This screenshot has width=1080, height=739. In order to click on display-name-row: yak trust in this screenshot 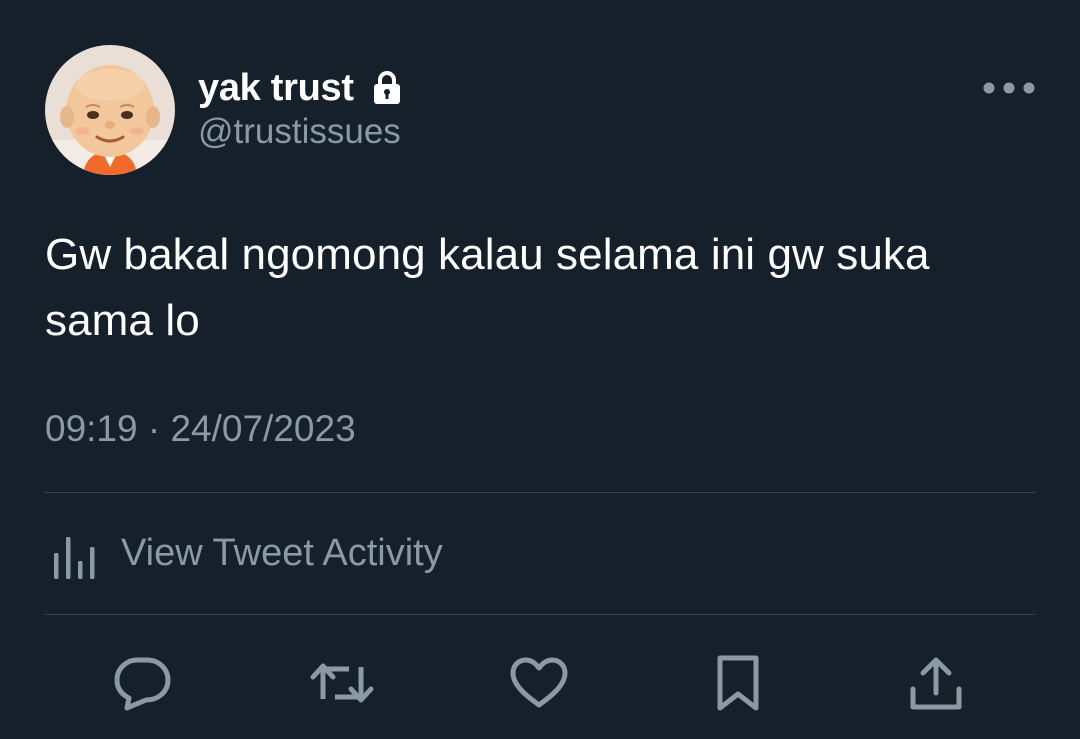, I will do `click(300, 88)`.